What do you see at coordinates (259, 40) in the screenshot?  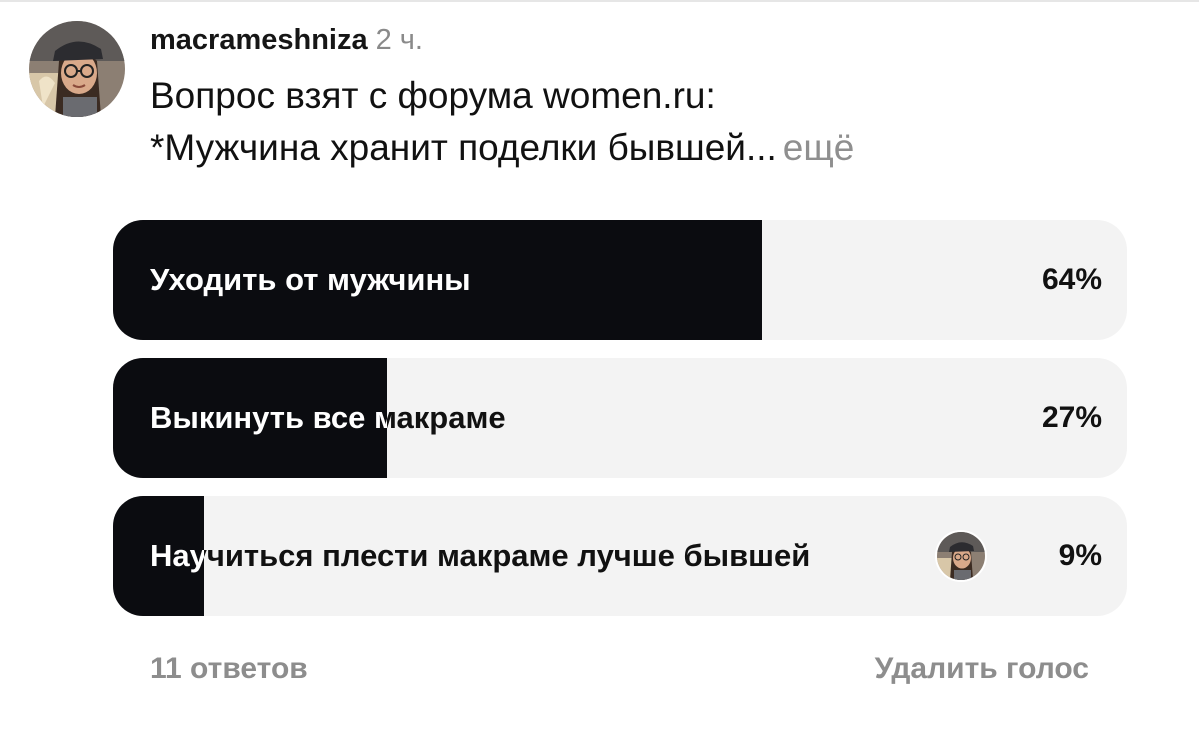 I see `username-link: macrameshniza` at bounding box center [259, 40].